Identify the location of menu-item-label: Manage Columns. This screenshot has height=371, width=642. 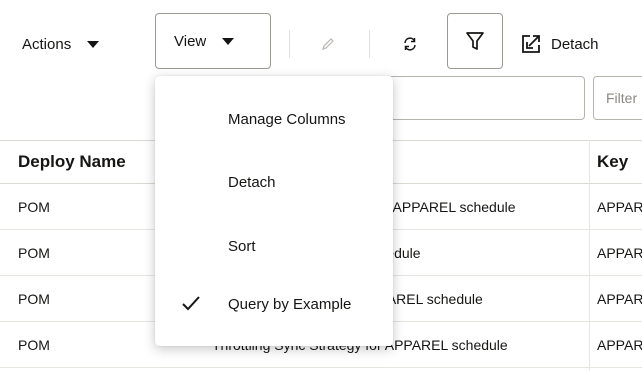
(287, 119).